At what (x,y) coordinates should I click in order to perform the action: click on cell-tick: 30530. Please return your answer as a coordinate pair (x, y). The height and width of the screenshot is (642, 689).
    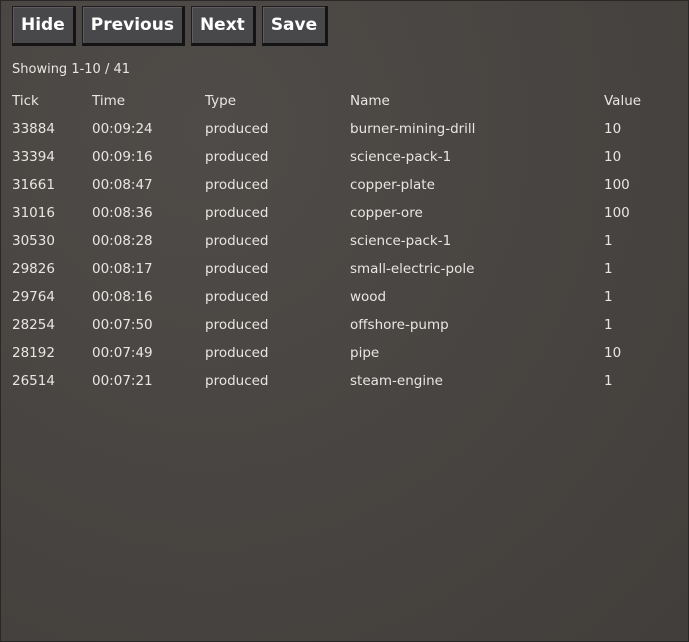
    Looking at the image, I should click on (33, 241).